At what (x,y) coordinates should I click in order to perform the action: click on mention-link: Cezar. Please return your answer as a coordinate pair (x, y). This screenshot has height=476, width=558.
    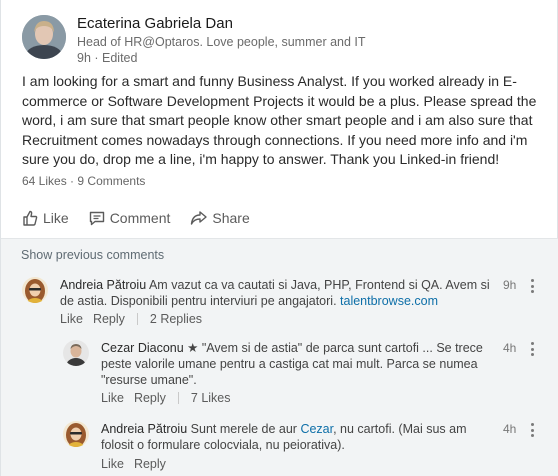
    Looking at the image, I should click on (316, 429).